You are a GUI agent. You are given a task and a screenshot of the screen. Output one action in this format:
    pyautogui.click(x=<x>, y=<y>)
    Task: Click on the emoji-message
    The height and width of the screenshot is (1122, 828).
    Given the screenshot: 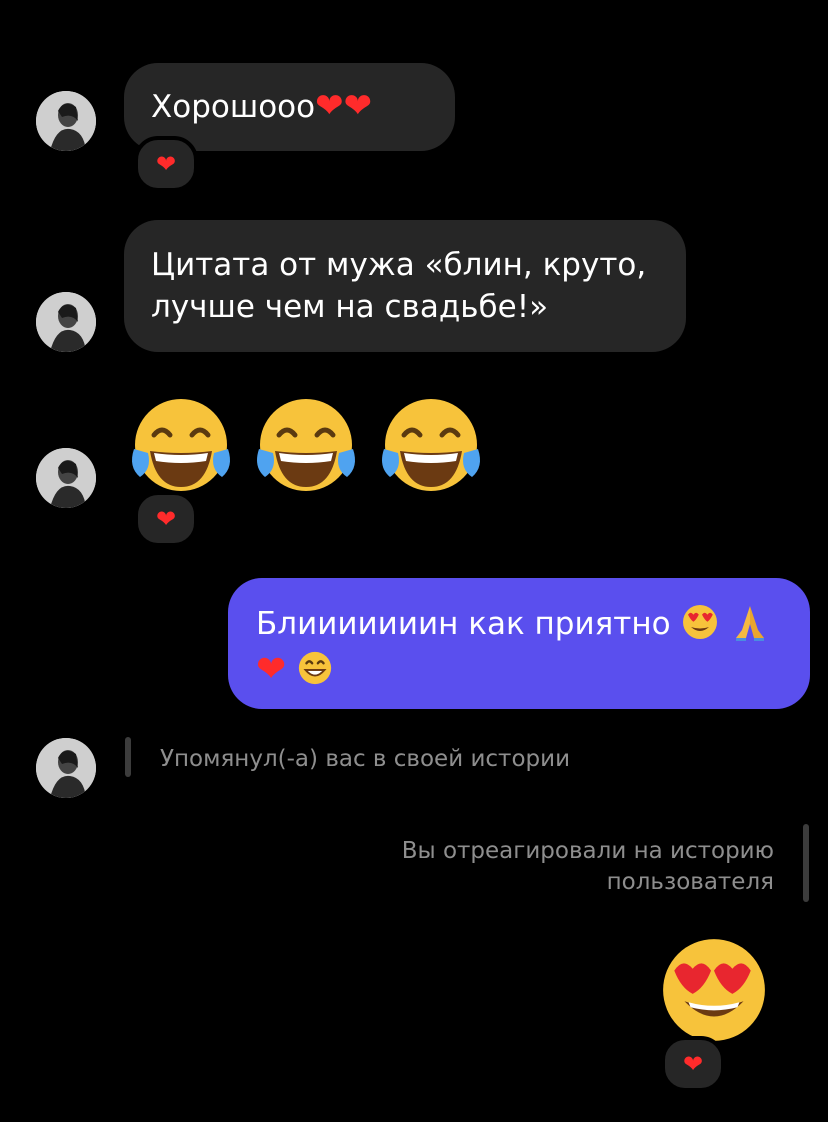 What is the action you would take?
    pyautogui.click(x=306, y=448)
    